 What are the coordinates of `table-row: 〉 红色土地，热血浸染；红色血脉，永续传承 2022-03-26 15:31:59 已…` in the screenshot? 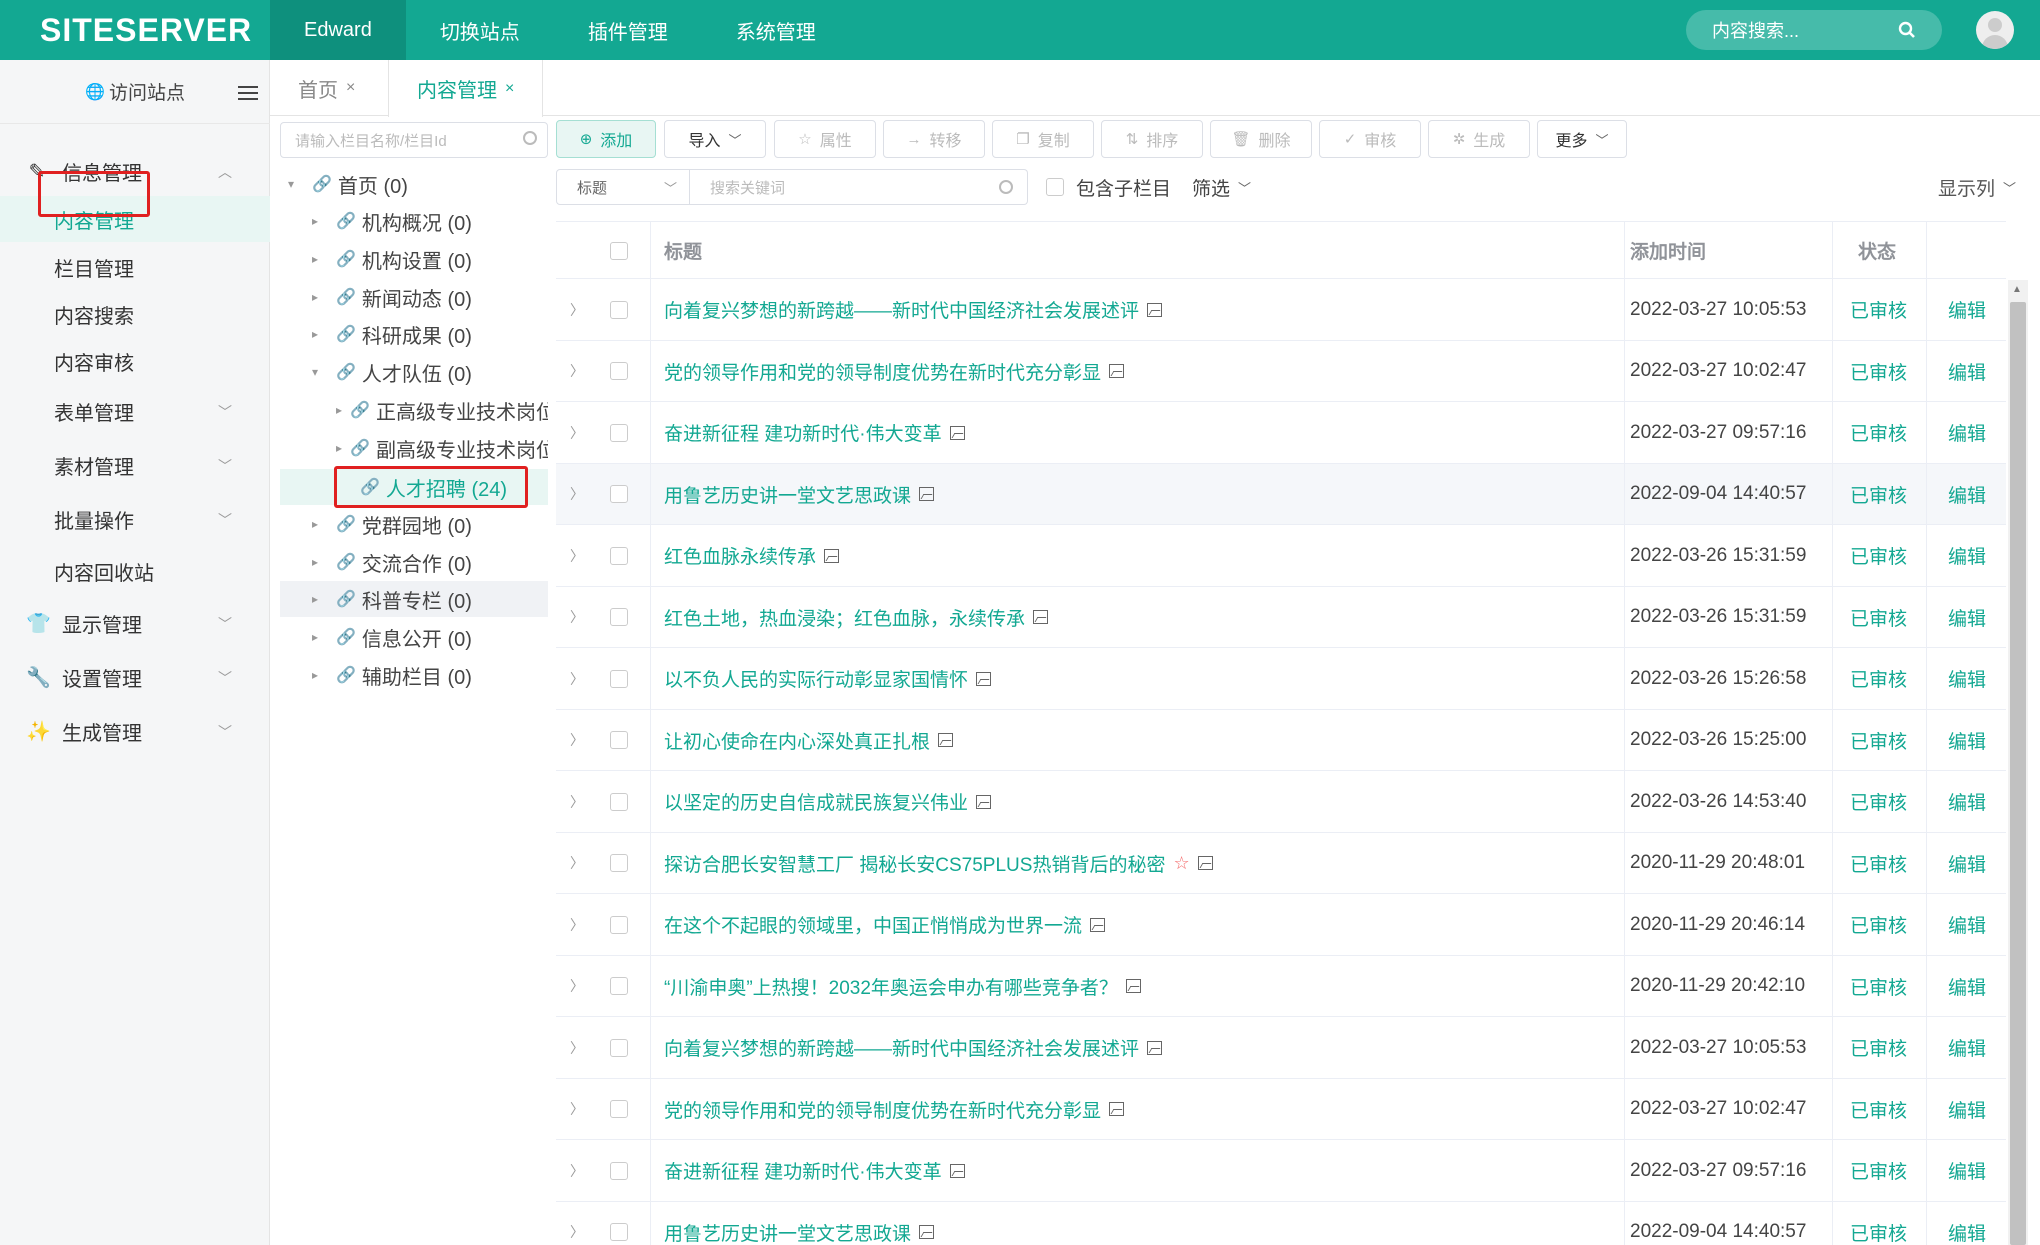 It's located at (1281, 617).